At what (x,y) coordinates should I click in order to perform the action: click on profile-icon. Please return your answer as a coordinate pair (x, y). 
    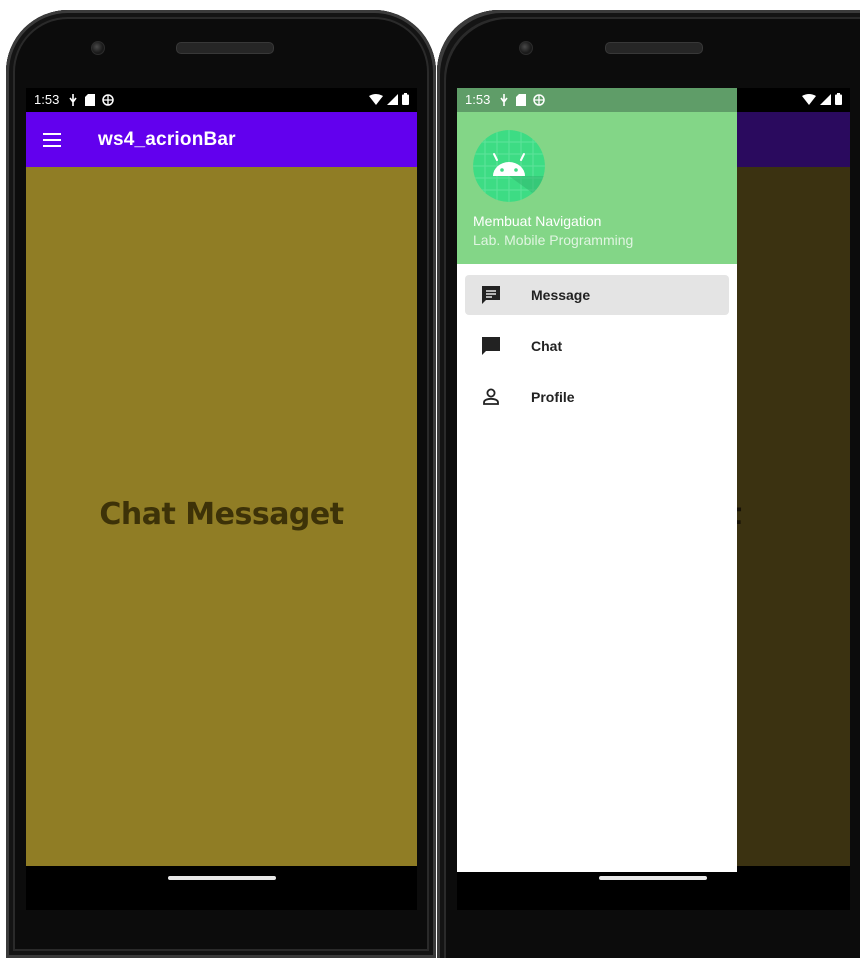
    Looking at the image, I should click on (491, 396).